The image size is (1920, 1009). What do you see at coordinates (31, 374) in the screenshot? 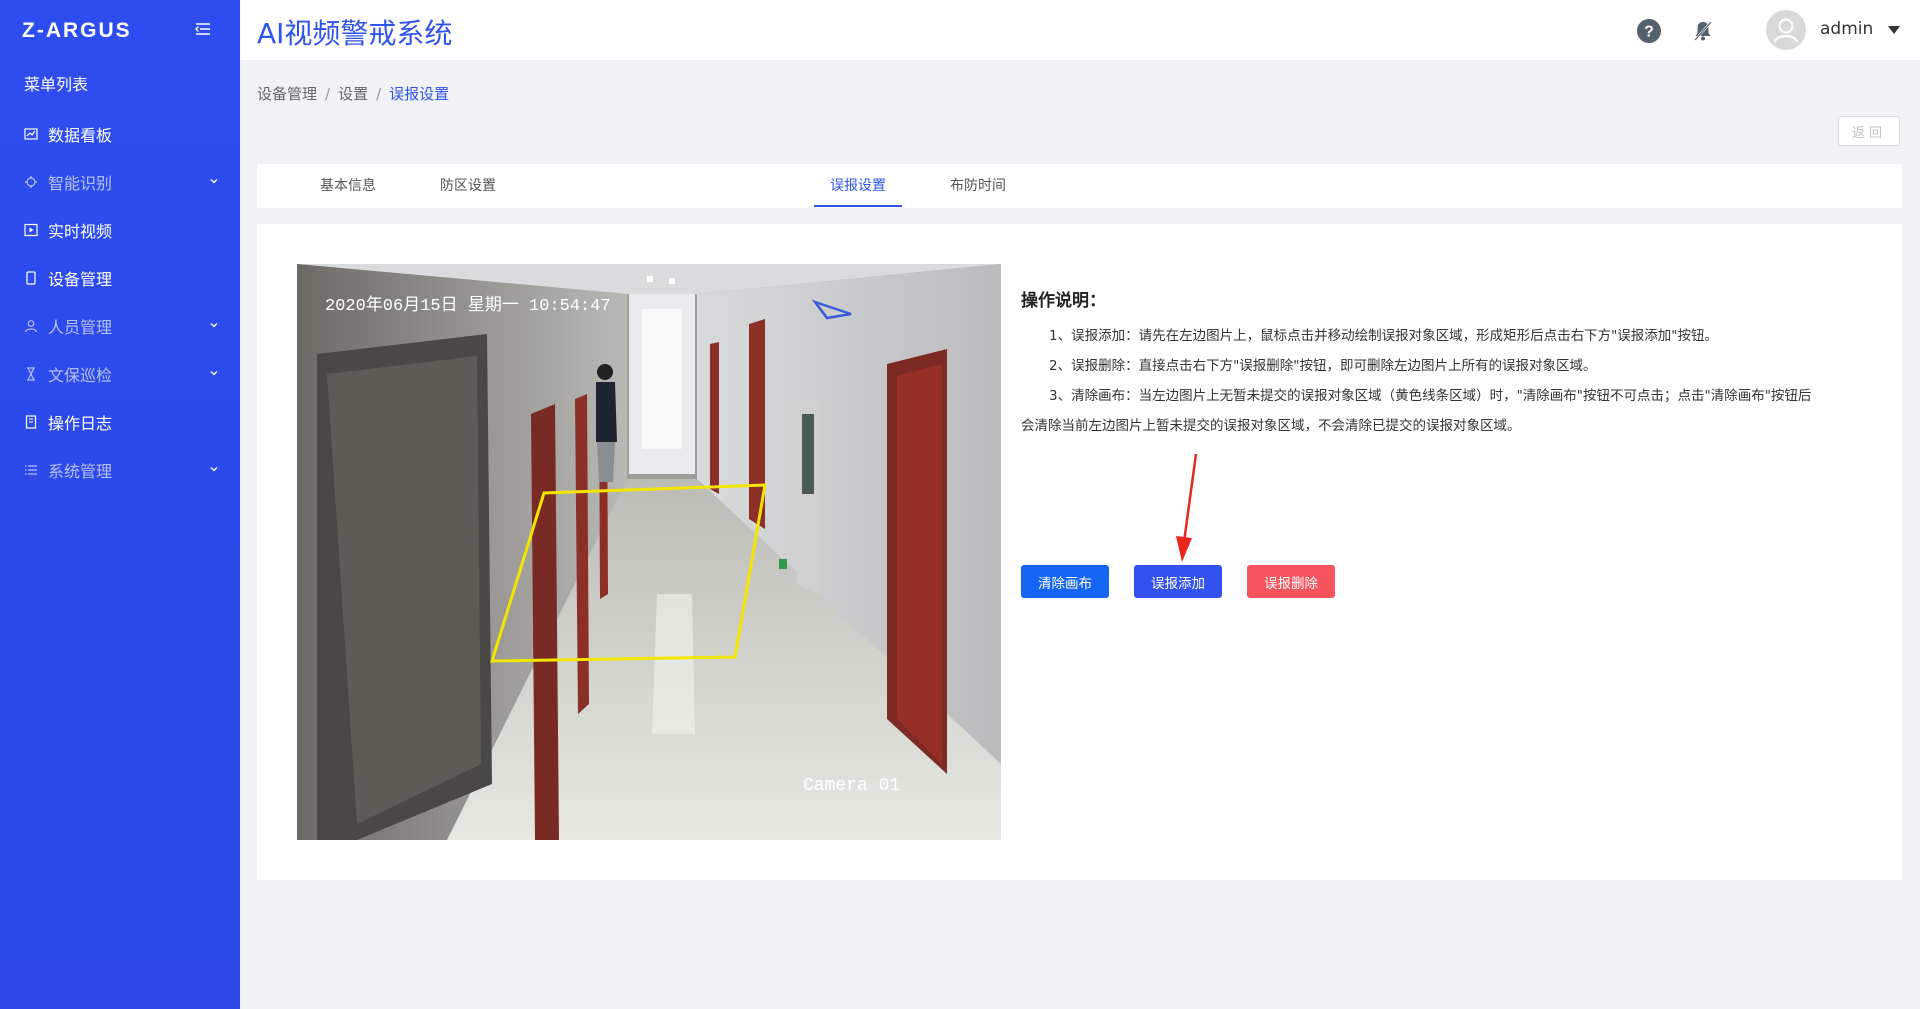
I see `patrol-icon` at bounding box center [31, 374].